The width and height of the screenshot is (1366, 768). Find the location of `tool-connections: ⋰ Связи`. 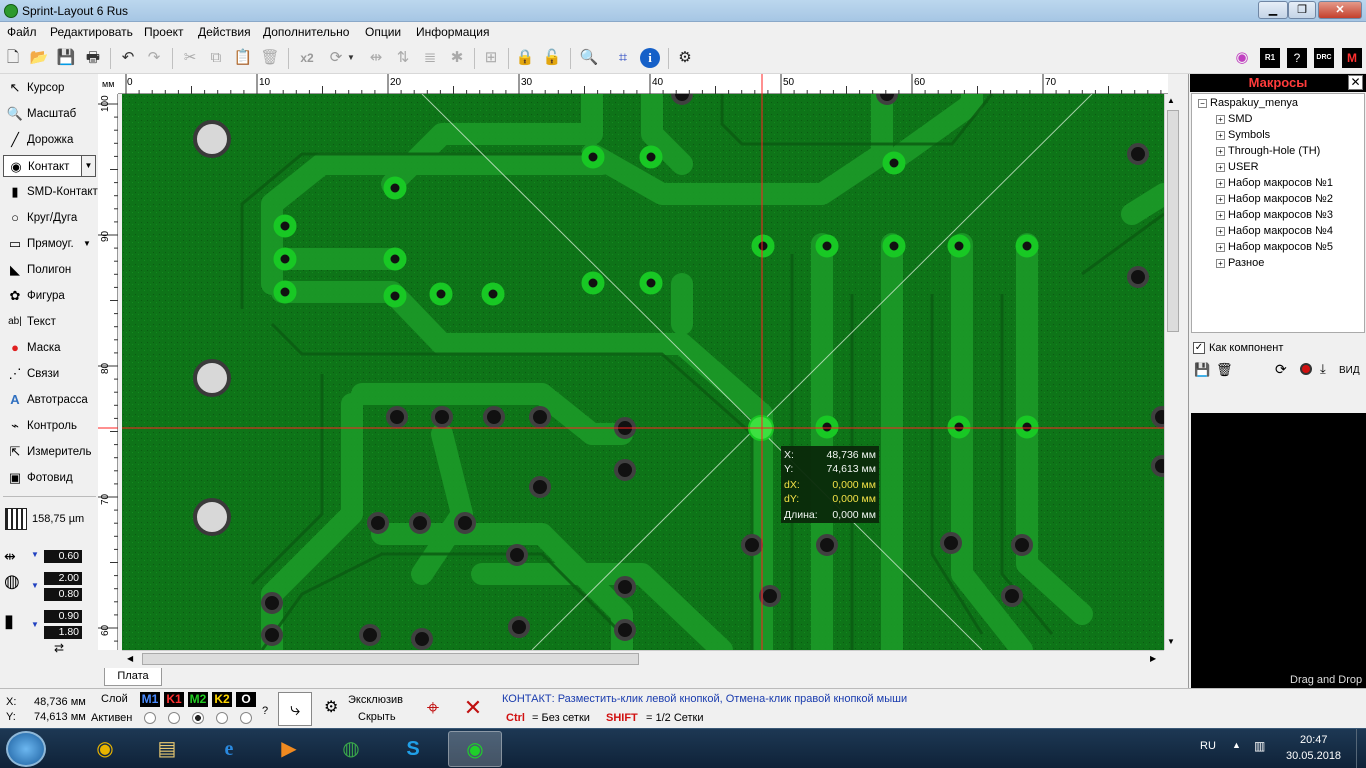

tool-connections: ⋰ Связи is located at coordinates (49, 374).